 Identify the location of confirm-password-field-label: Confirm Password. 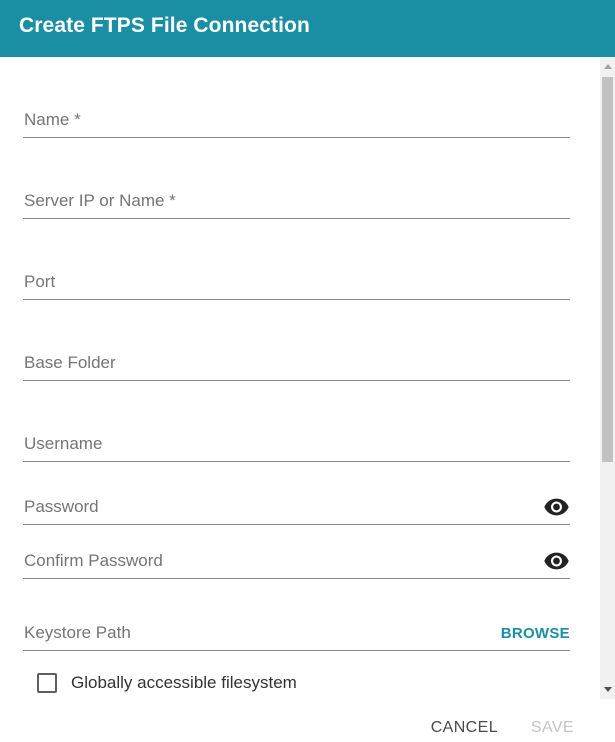
(93, 560).